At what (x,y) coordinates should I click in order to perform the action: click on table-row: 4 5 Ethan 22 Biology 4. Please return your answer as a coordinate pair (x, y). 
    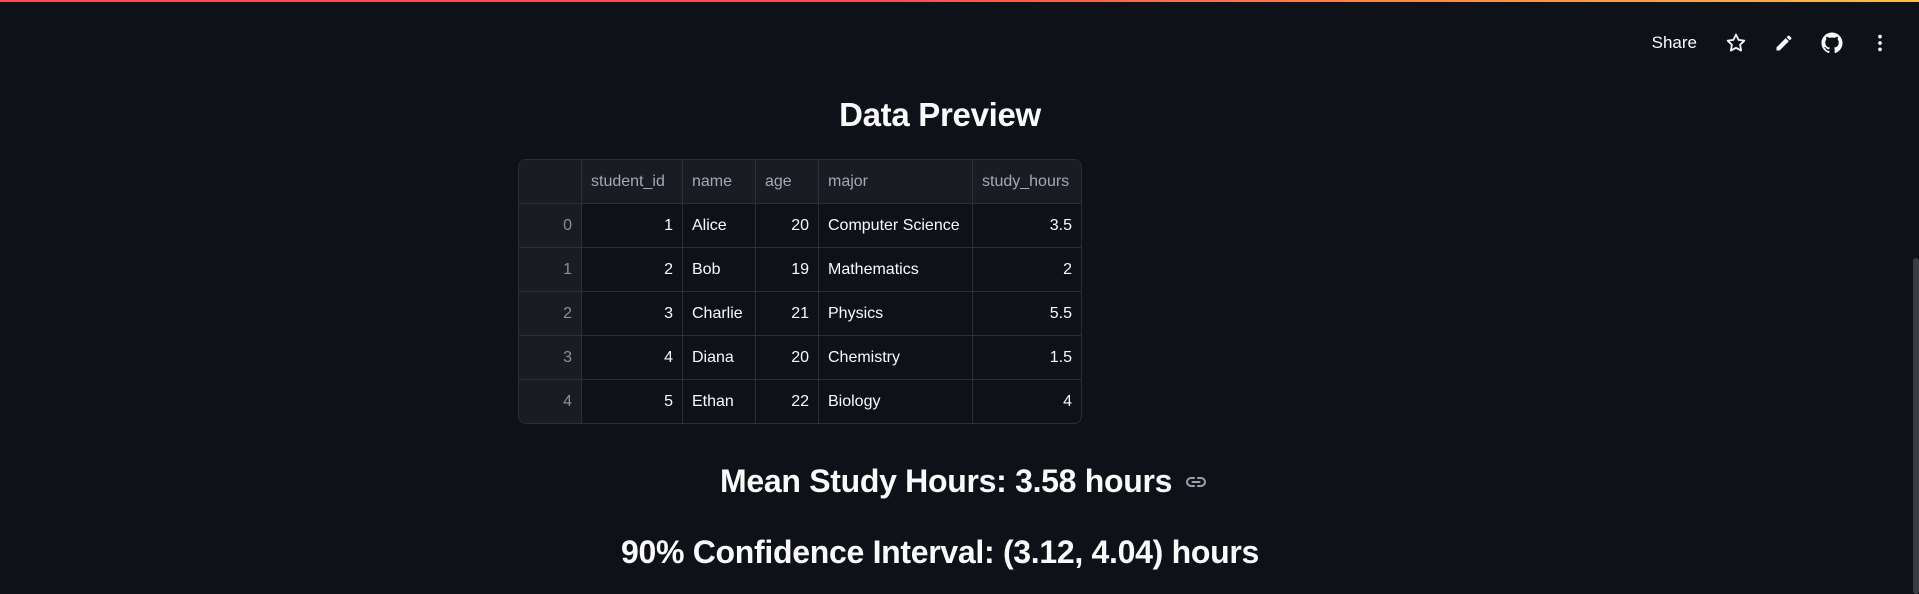
    Looking at the image, I should click on (800, 401).